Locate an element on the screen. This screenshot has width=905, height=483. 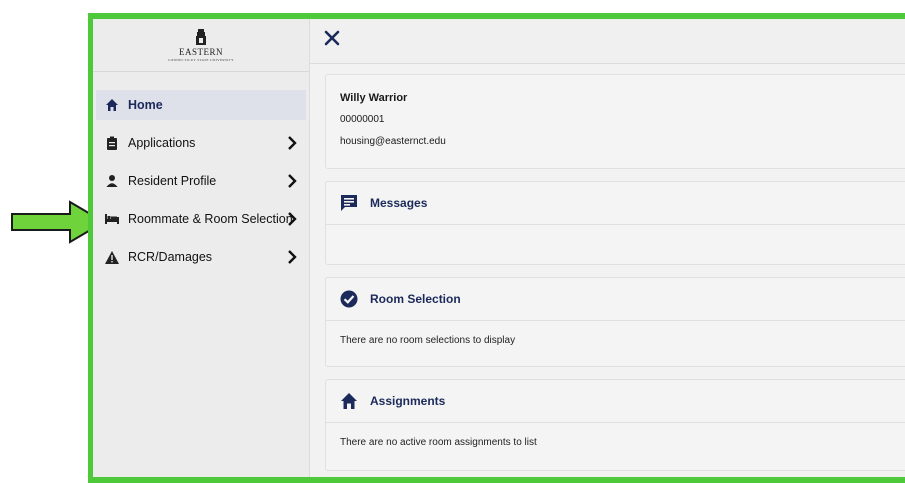
top-bar is located at coordinates (607, 41).